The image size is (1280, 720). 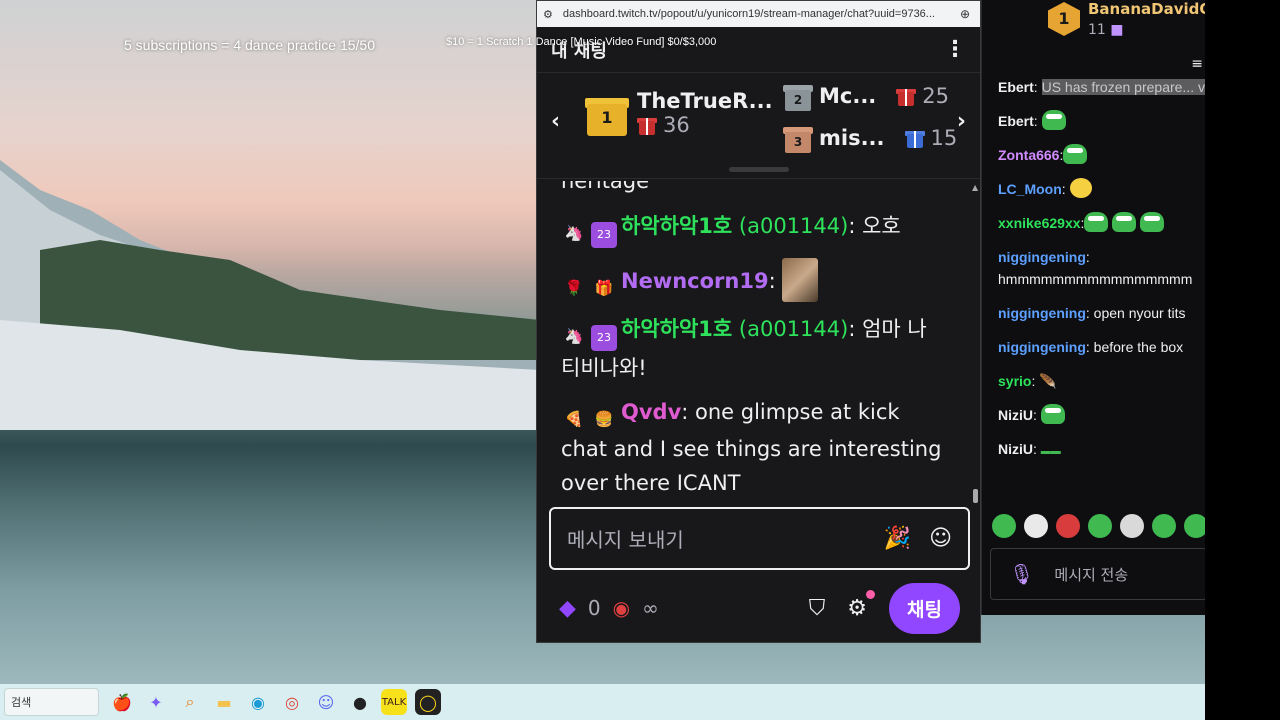 What do you see at coordinates (975, 343) in the screenshot?
I see `chat-scrollbar: ▲` at bounding box center [975, 343].